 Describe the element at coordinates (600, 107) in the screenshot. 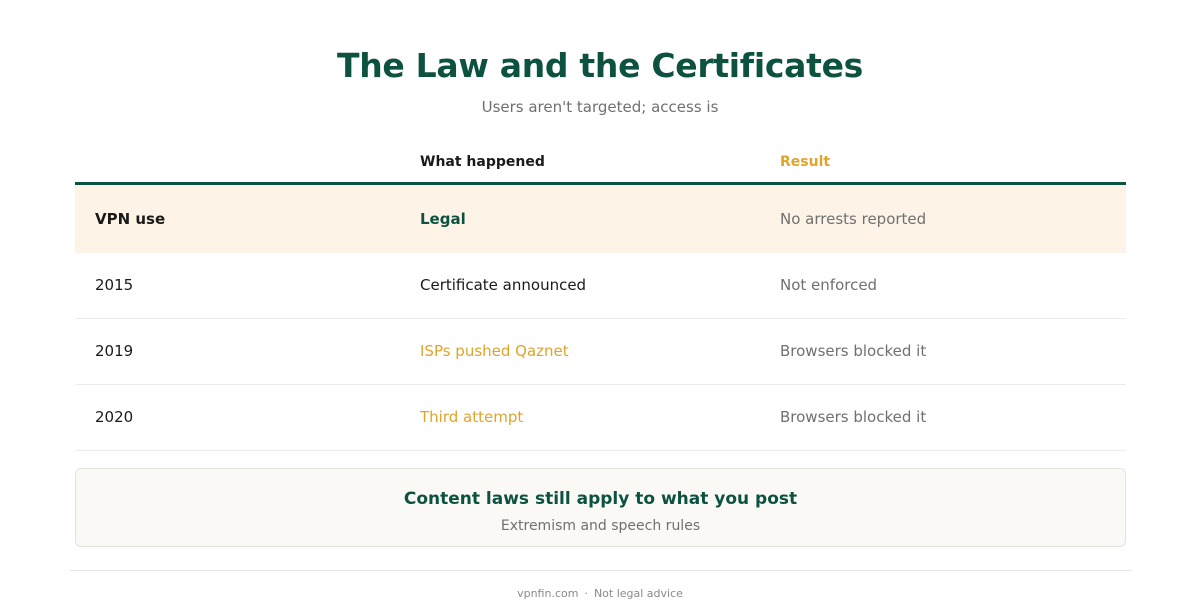

I see `page-subtitle: Users aren't targeted; access is` at that location.